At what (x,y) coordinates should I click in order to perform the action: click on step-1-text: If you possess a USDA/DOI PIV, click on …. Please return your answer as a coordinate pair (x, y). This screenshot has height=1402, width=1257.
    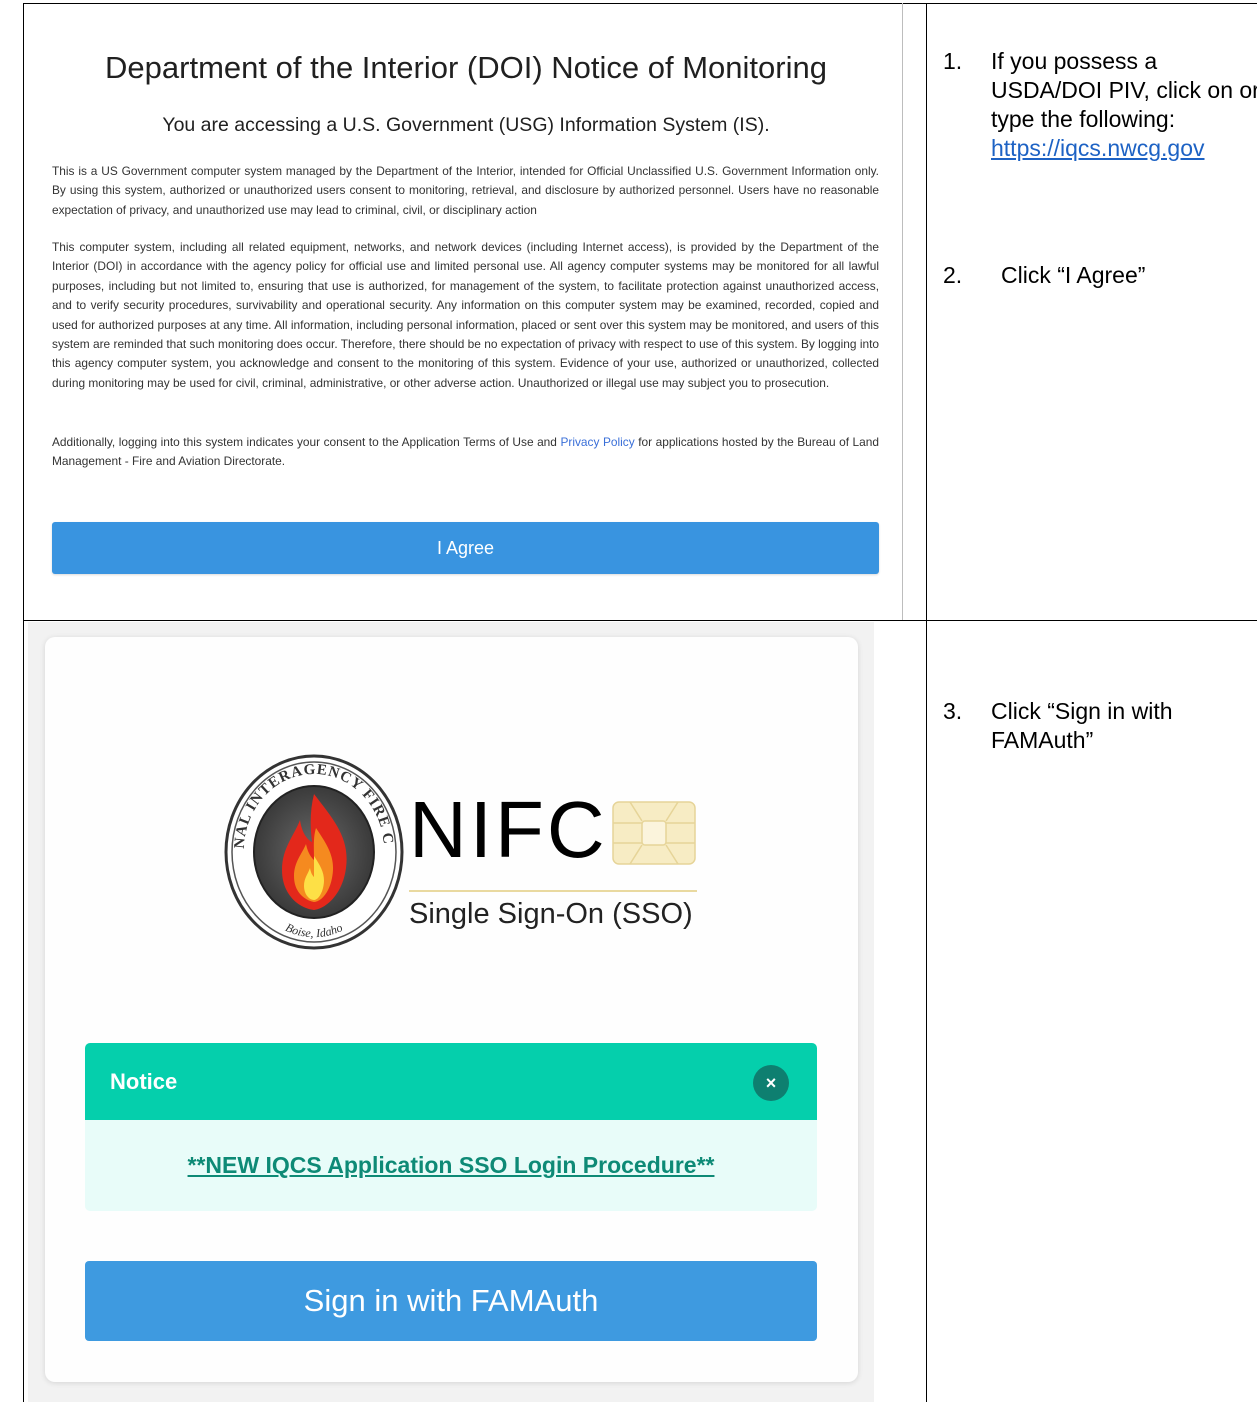
    Looking at the image, I should click on (1124, 105).